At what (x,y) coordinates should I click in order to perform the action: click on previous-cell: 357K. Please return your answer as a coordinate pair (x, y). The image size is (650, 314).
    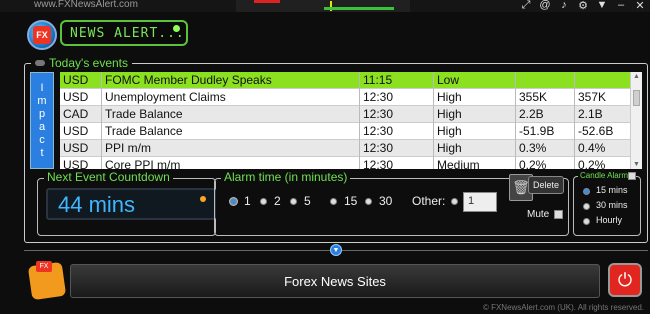
    Looking at the image, I should click on (592, 97).